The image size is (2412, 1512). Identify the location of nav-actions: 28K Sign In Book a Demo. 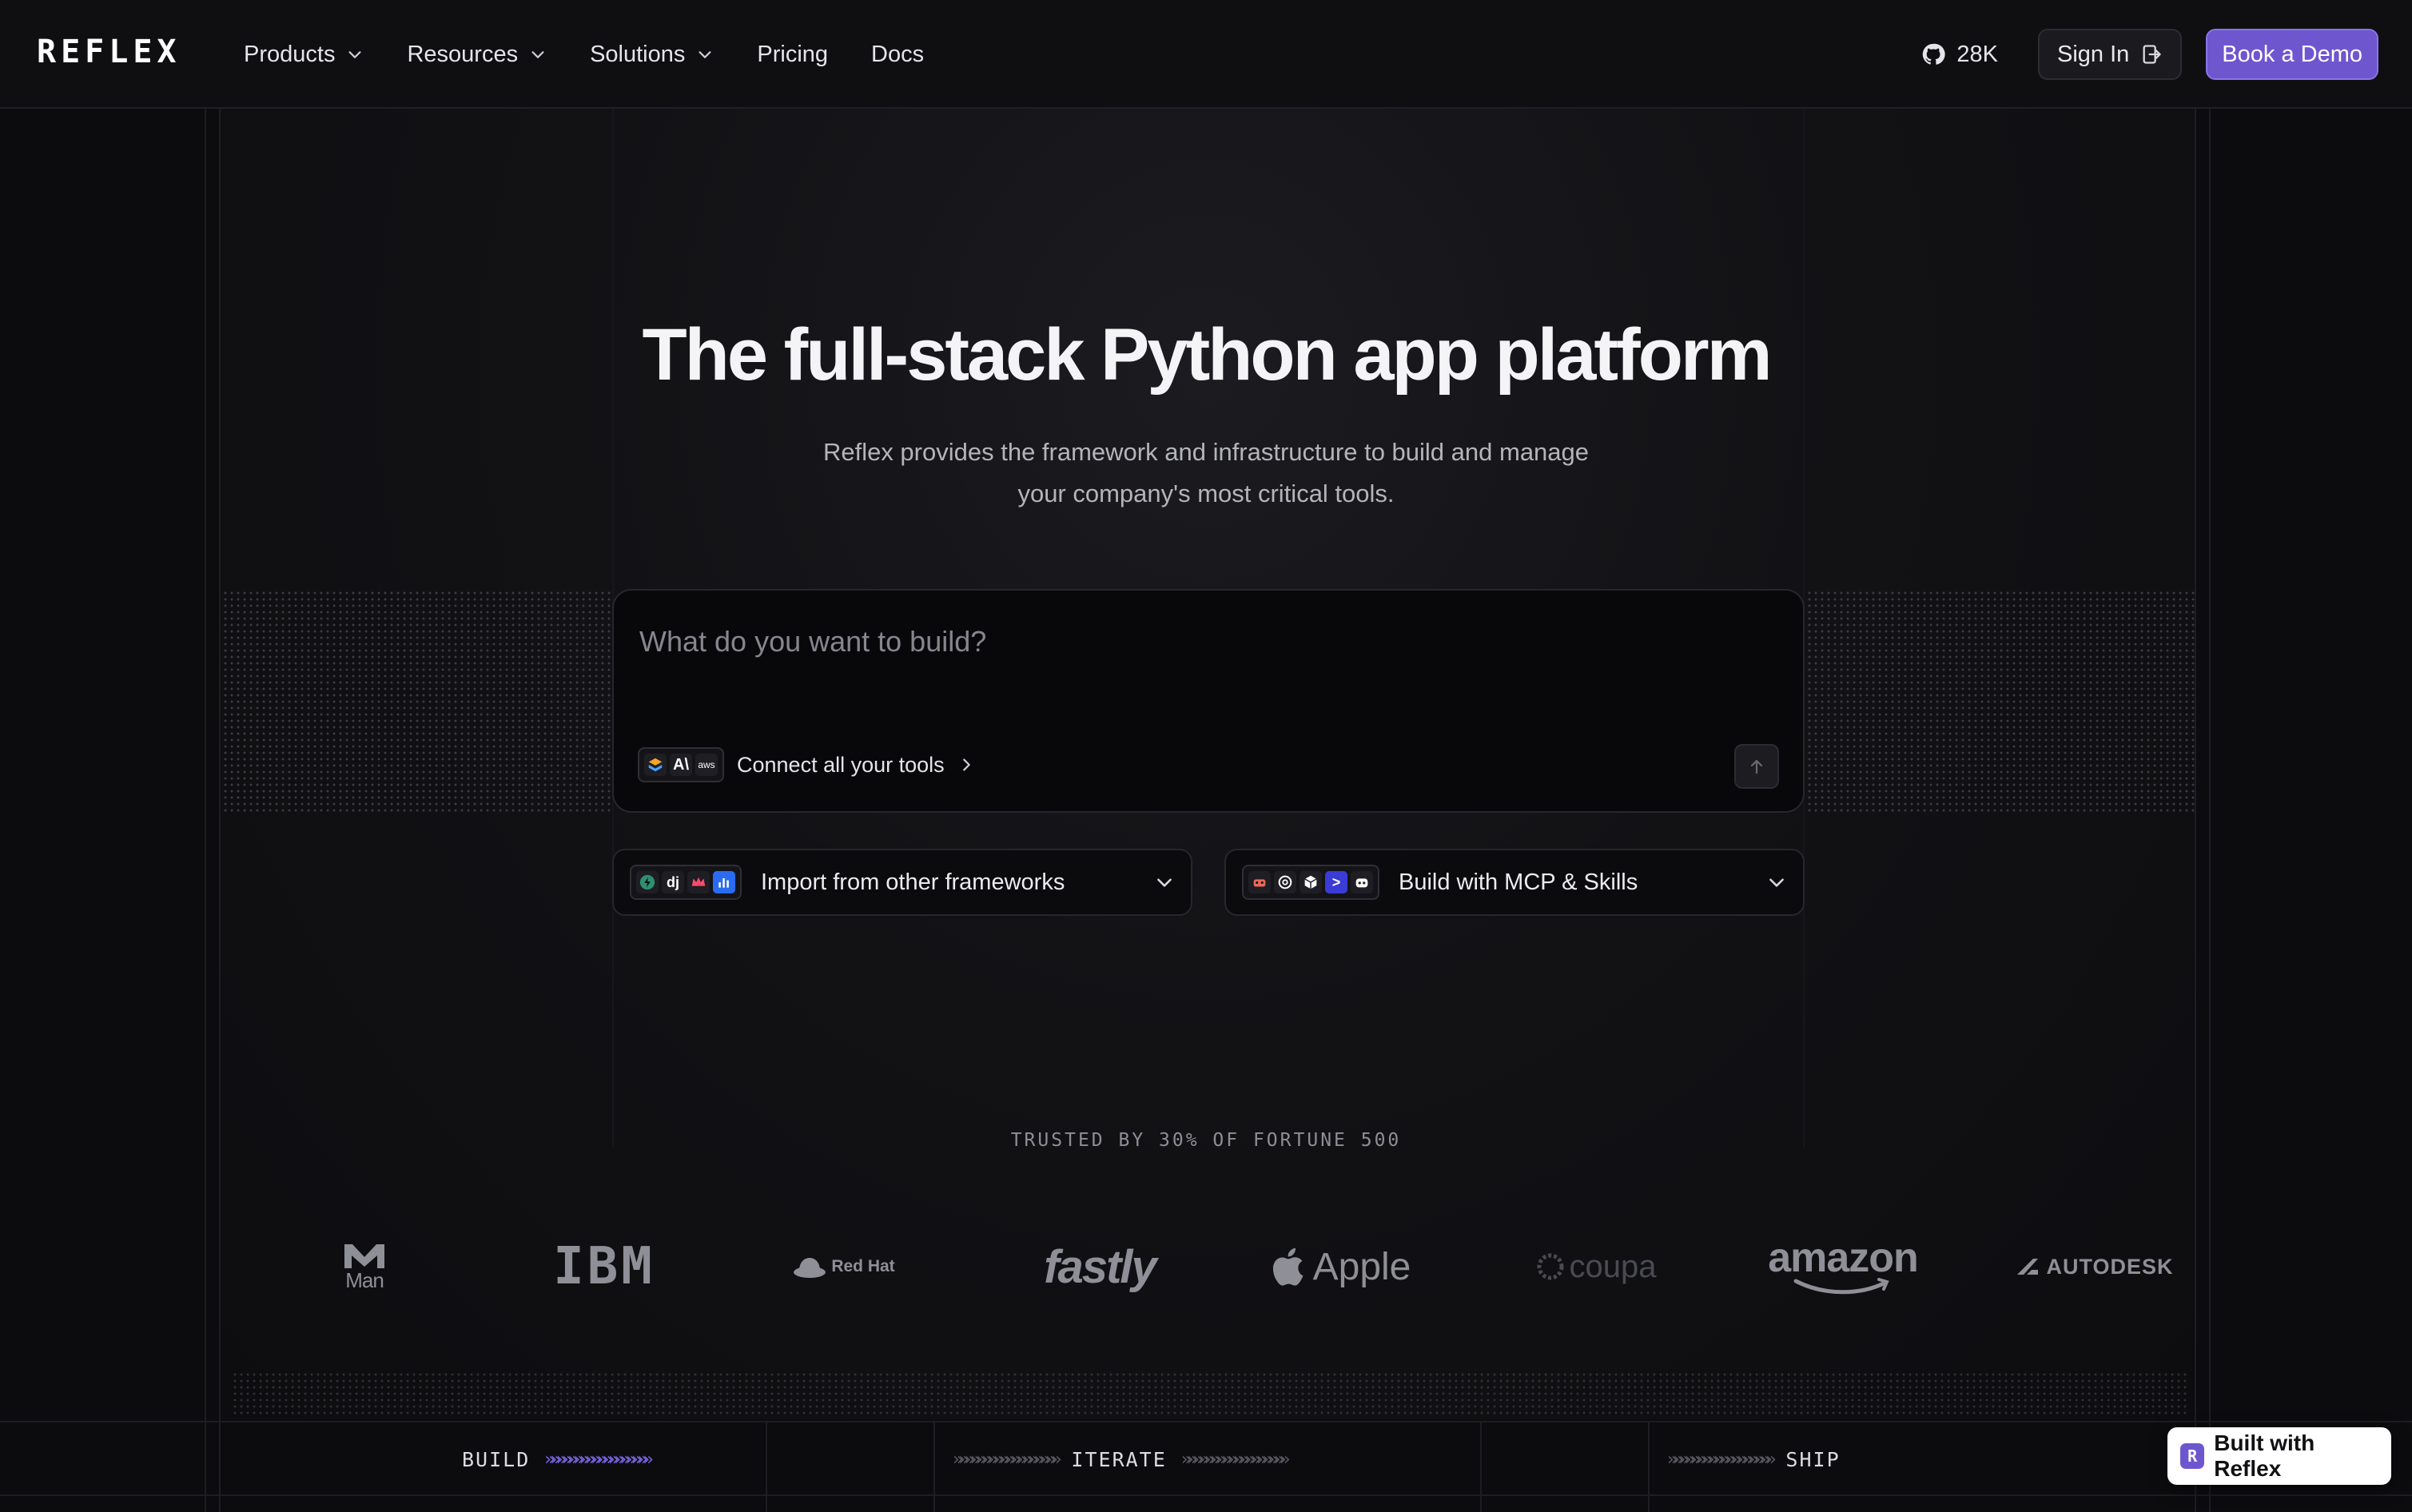
(2149, 54).